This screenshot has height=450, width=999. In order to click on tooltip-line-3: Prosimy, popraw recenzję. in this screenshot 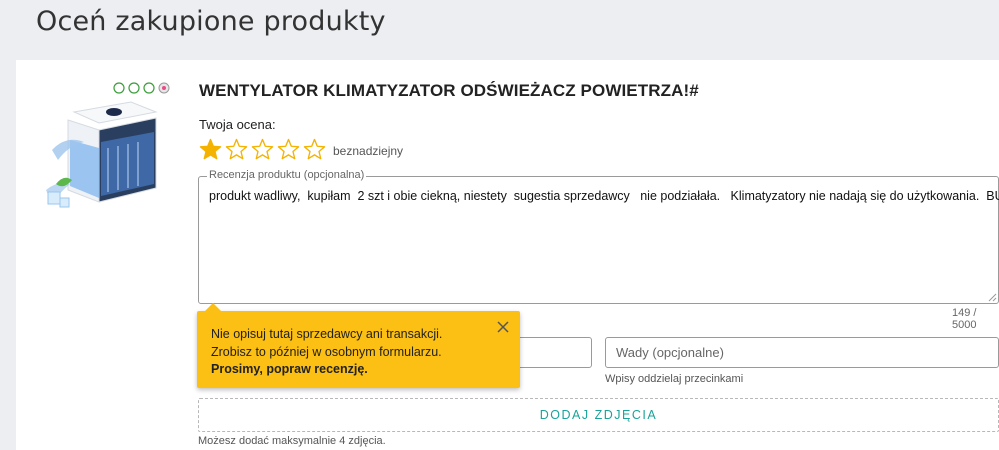, I will do `click(289, 369)`.